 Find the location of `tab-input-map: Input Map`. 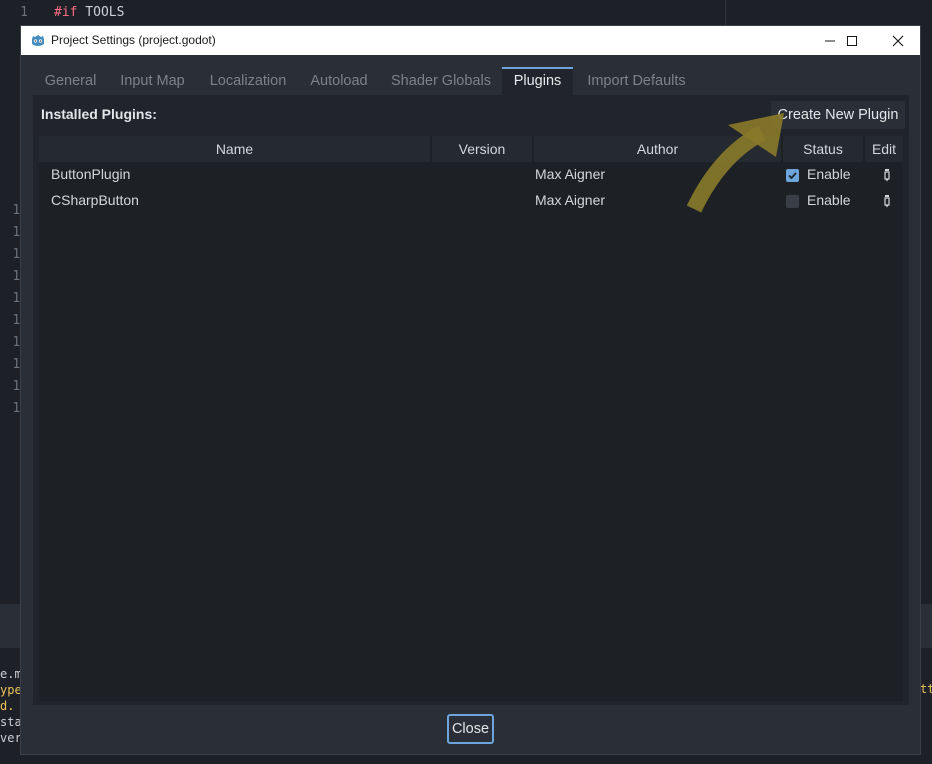

tab-input-map: Input Map is located at coordinates (152, 81).